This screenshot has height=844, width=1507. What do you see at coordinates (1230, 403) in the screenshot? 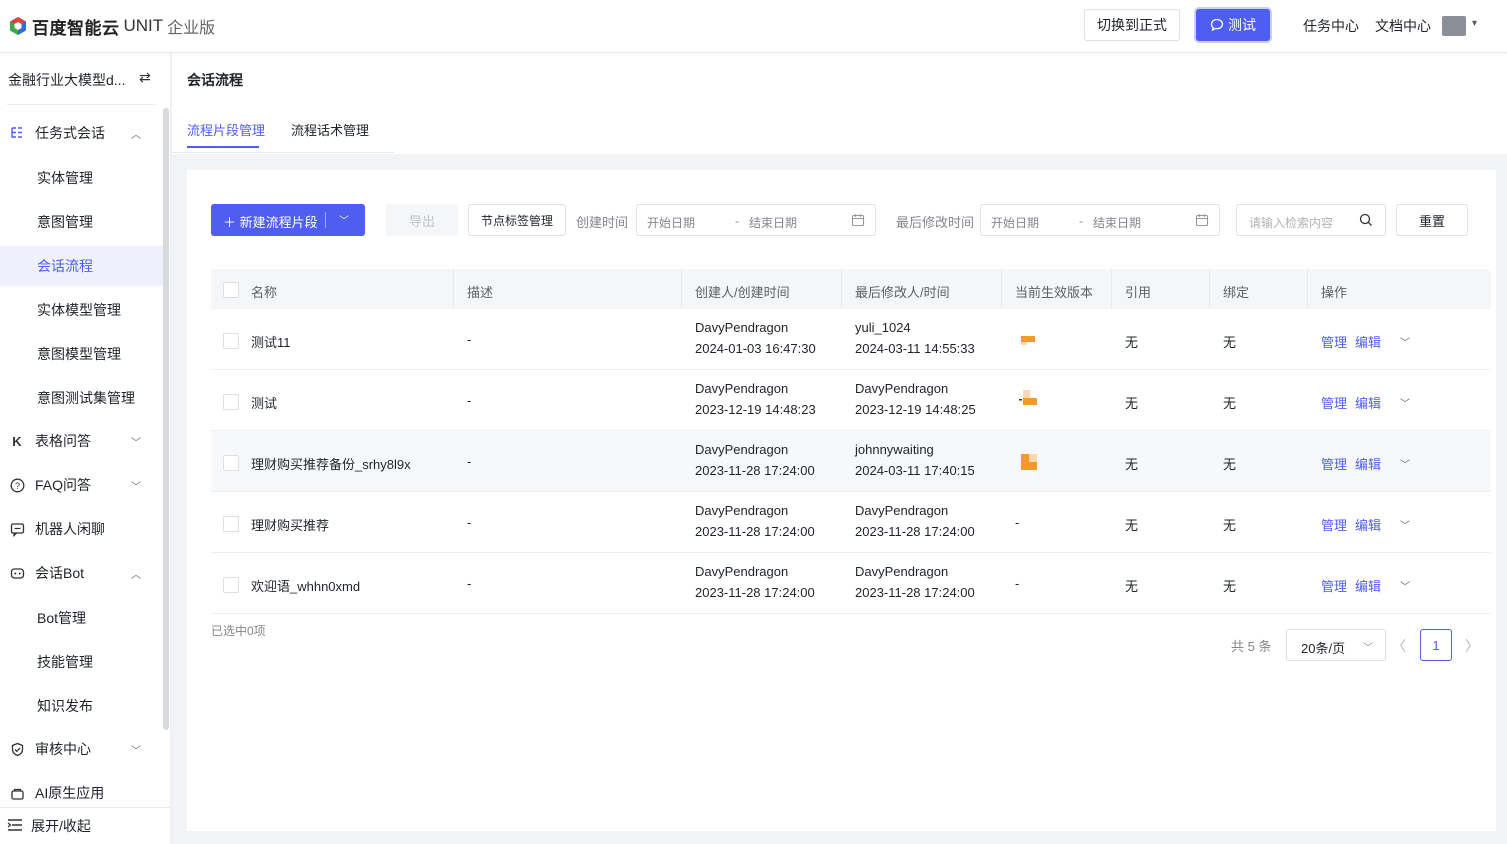
I see `row-bind: 无` at bounding box center [1230, 403].